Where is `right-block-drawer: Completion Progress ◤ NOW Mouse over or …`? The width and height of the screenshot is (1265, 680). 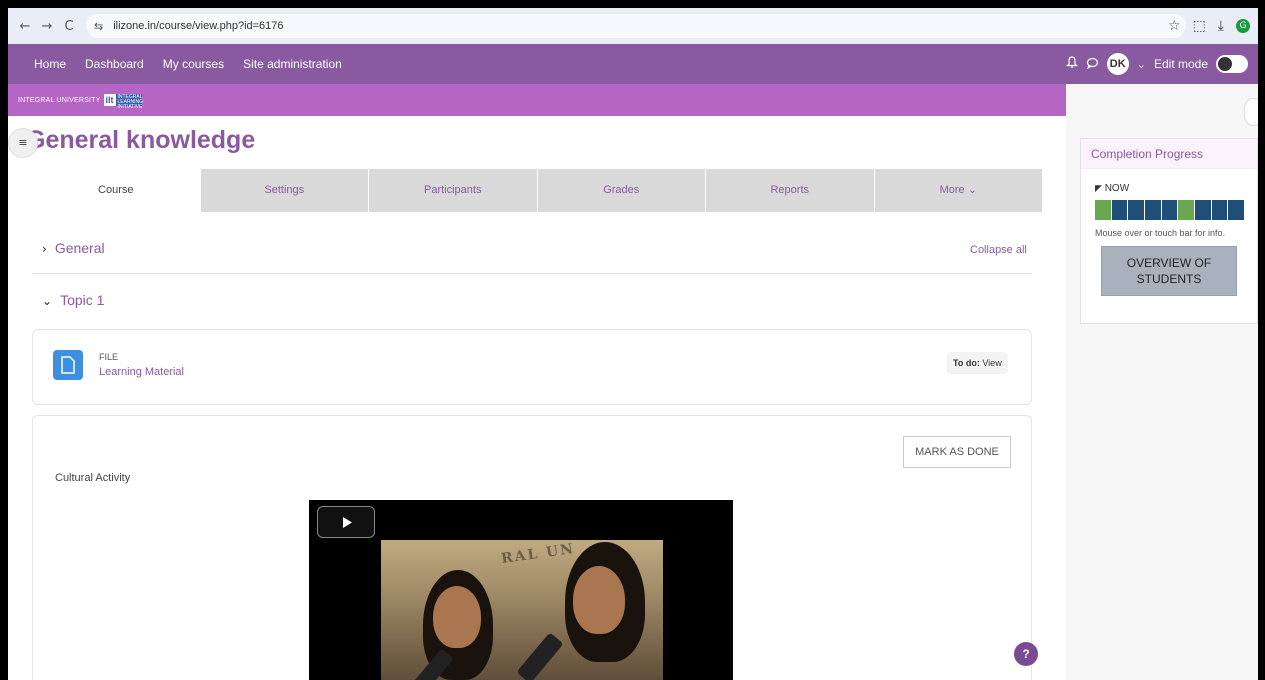 right-block-drawer: Completion Progress ◤ NOW Mouse over or … is located at coordinates (1162, 382).